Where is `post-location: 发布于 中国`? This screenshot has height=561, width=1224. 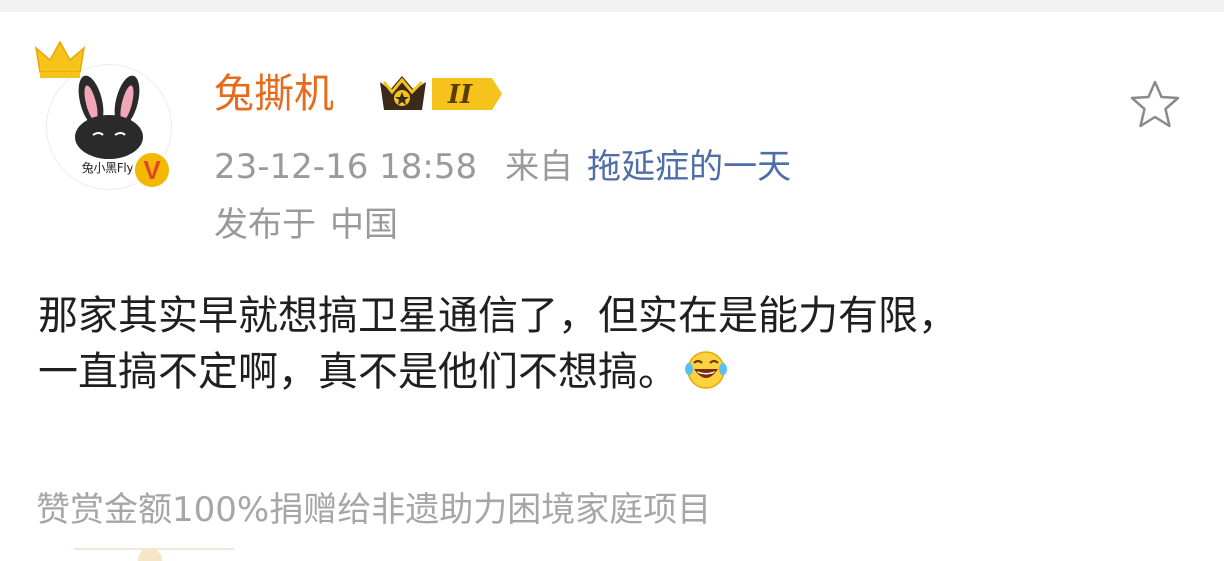 post-location: 发布于 中国 is located at coordinates (306, 225).